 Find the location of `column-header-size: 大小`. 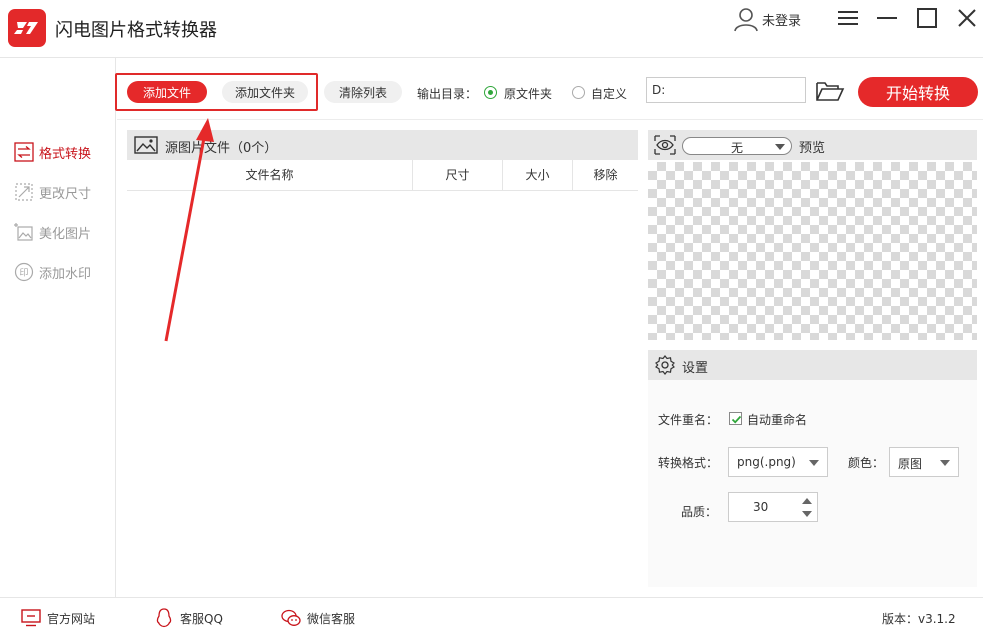

column-header-size: 大小 is located at coordinates (538, 175).